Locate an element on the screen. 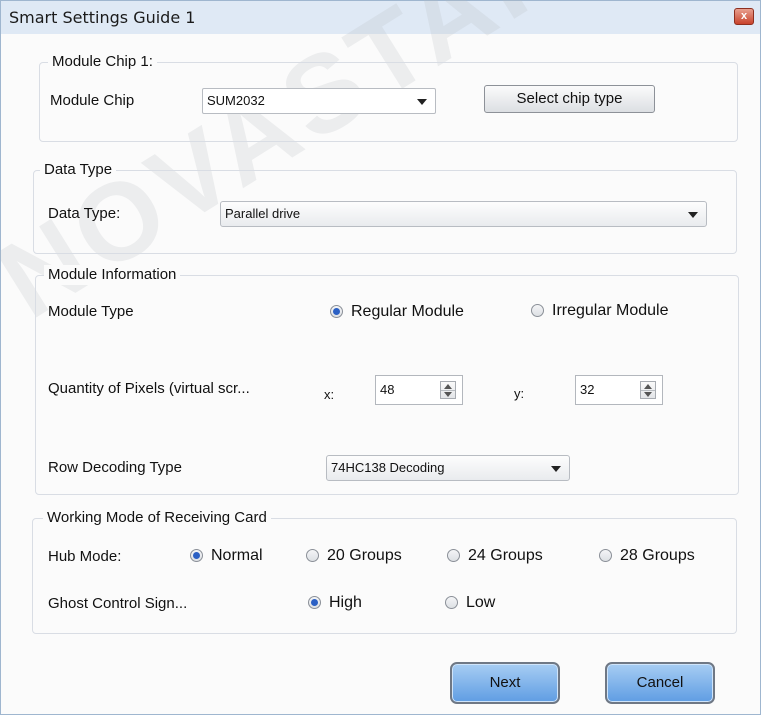 This screenshot has width=761, height=715. row-decoding-select: 74HC138 Decoding is located at coordinates (448, 468).